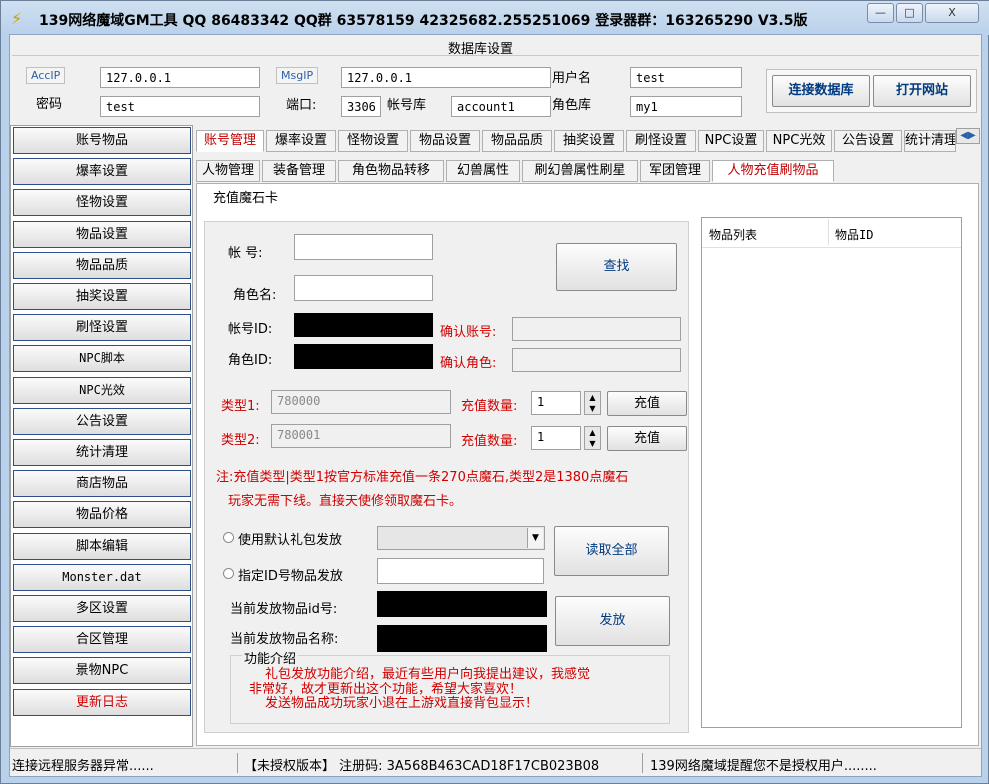 The width and height of the screenshot is (989, 784). Describe the element at coordinates (445, 141) in the screenshot. I see `tab-top-3: 物品设置` at that location.